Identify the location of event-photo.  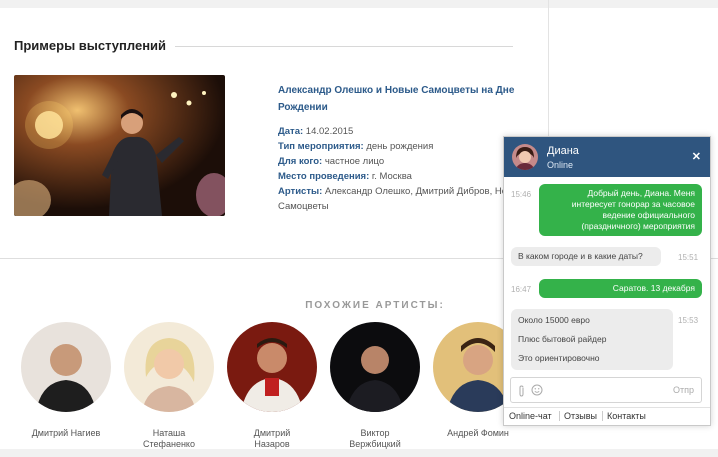
(119, 145).